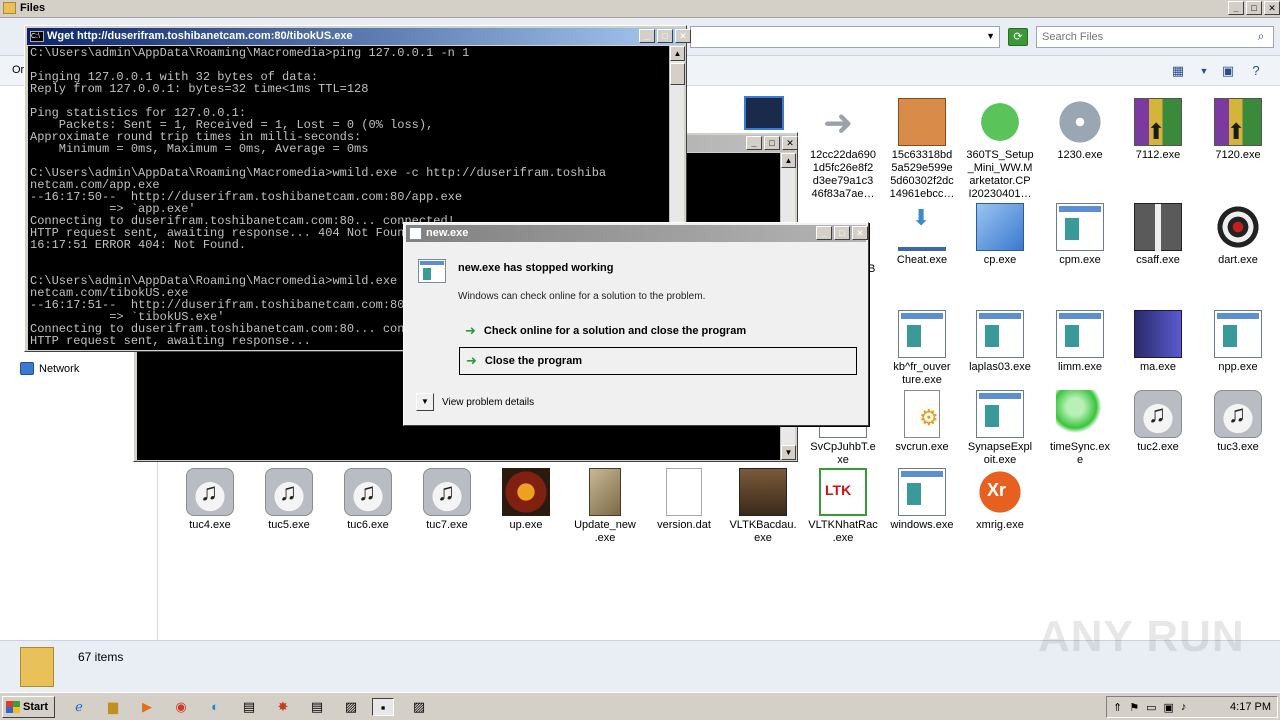  What do you see at coordinates (210, 500) in the screenshot?
I see `file-item: tuc4.exe` at bounding box center [210, 500].